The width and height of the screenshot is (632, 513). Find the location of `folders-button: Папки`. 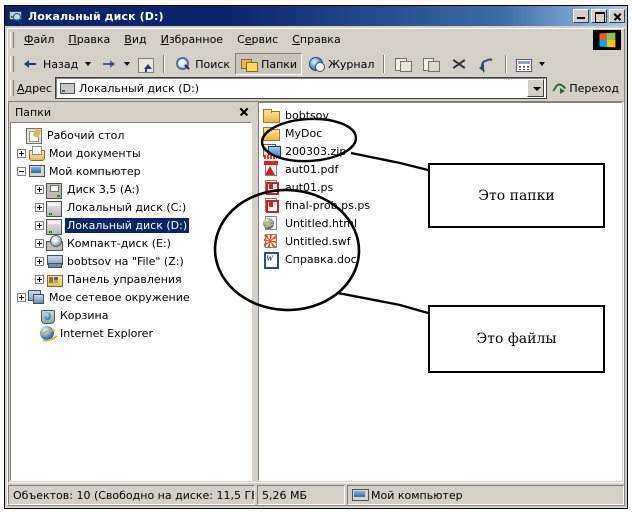

folders-button: Папки is located at coordinates (269, 64).